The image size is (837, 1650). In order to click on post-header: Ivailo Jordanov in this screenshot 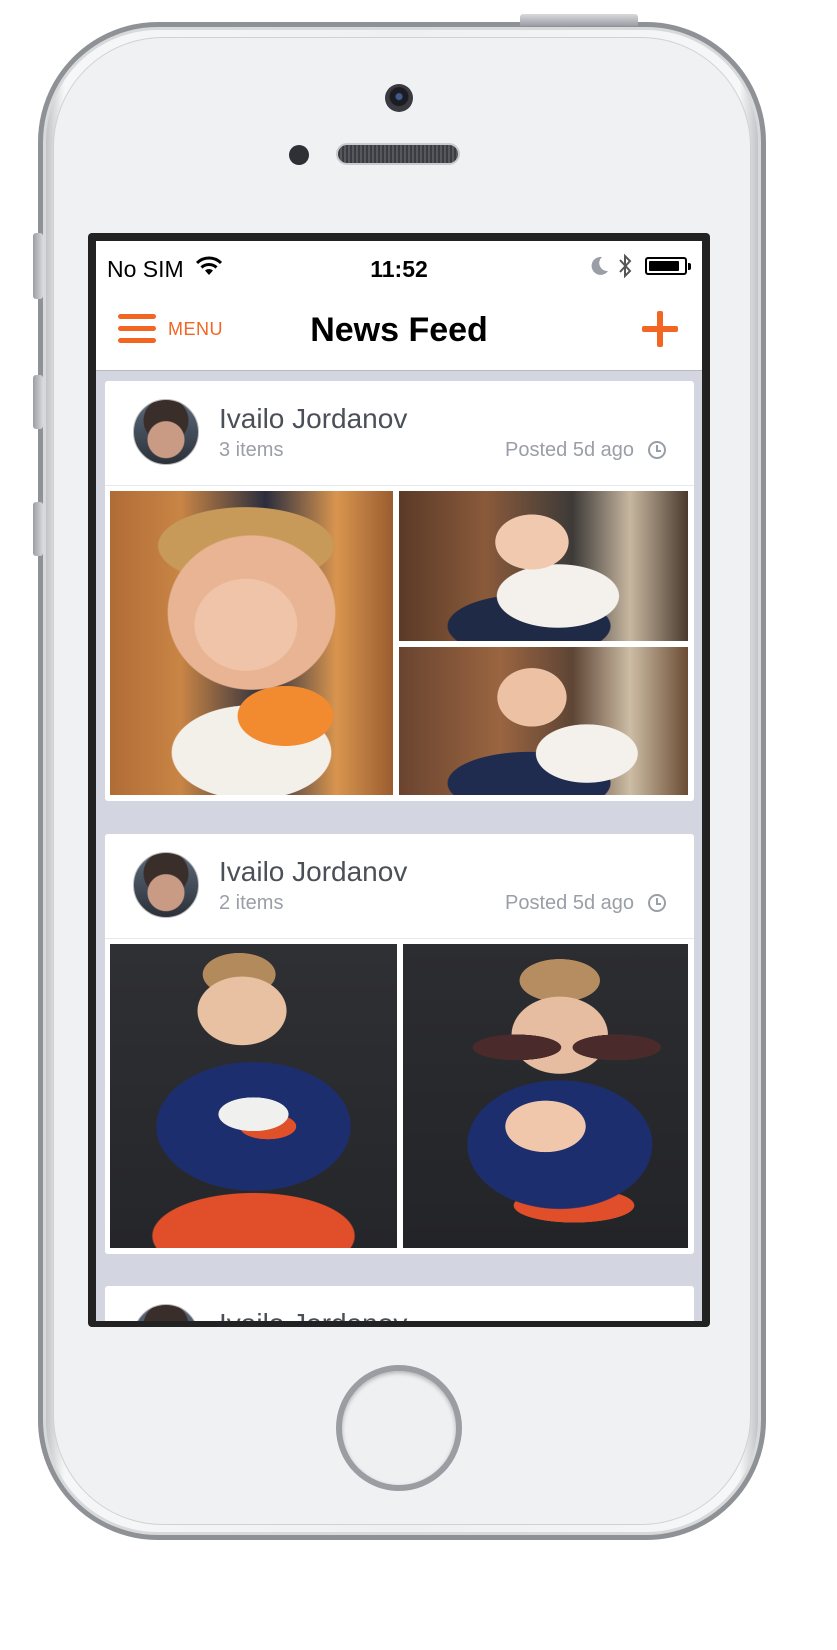, I will do `click(399, 1303)`.